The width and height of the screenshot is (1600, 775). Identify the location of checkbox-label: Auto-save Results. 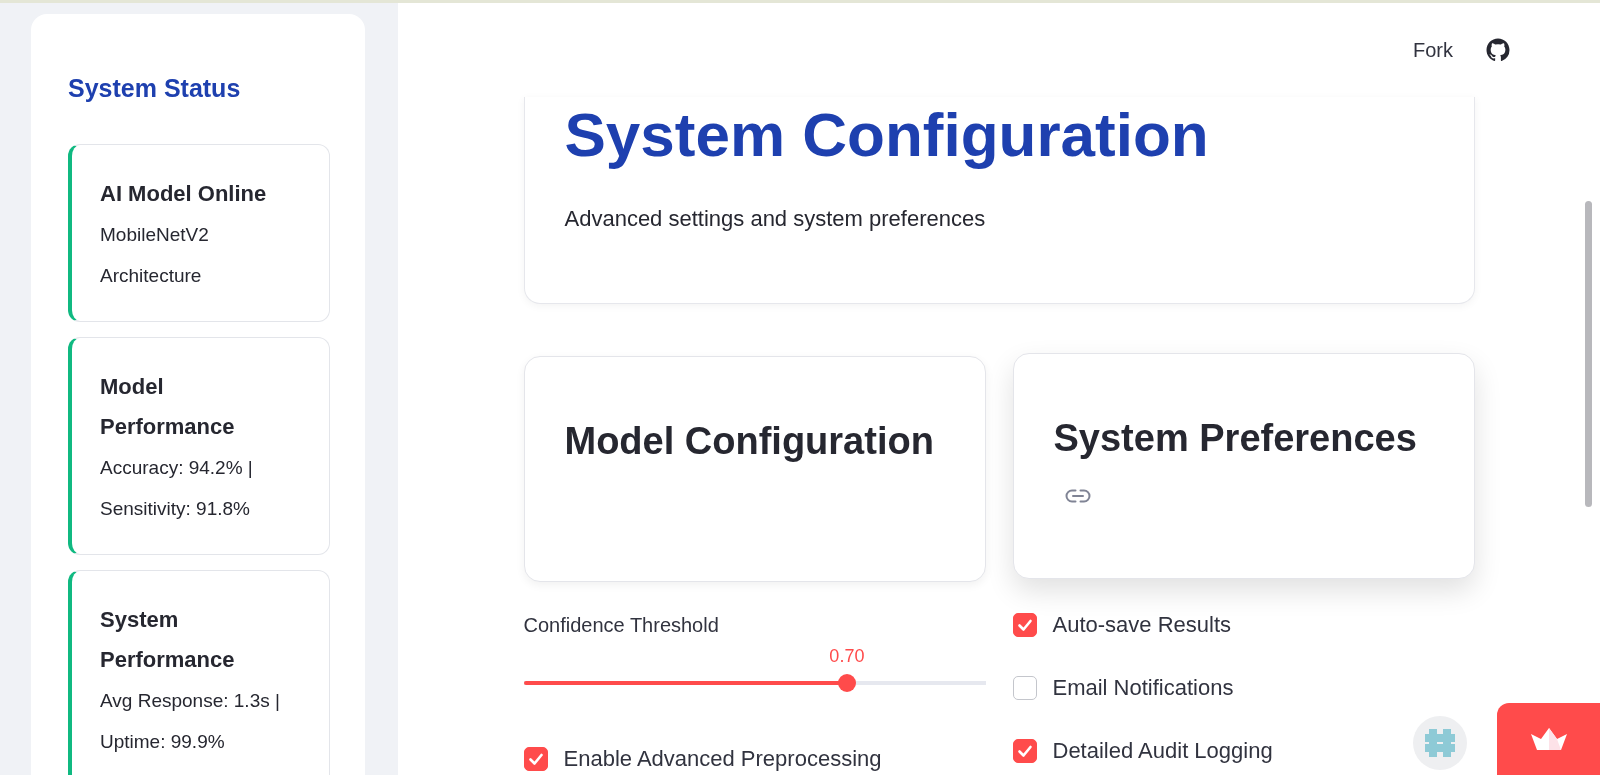
(1142, 625).